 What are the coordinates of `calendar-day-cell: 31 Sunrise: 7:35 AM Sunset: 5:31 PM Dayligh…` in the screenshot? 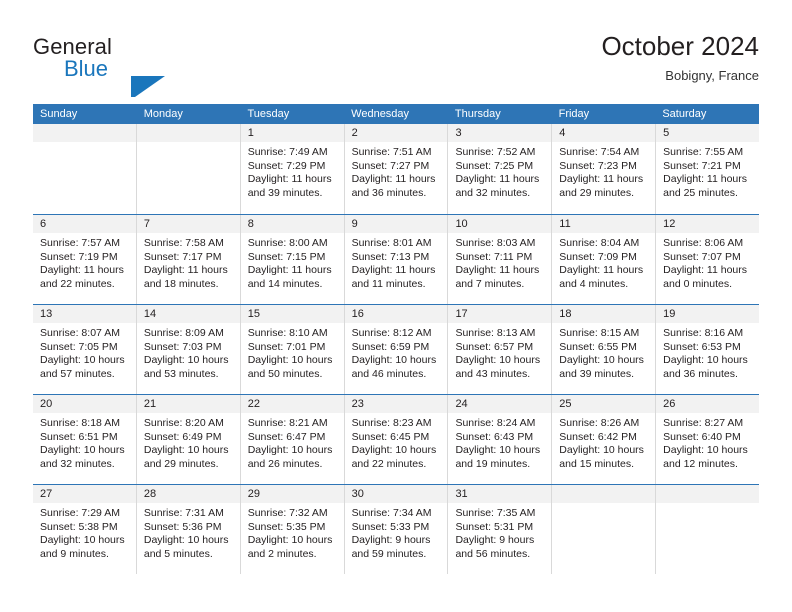 It's located at (499, 529).